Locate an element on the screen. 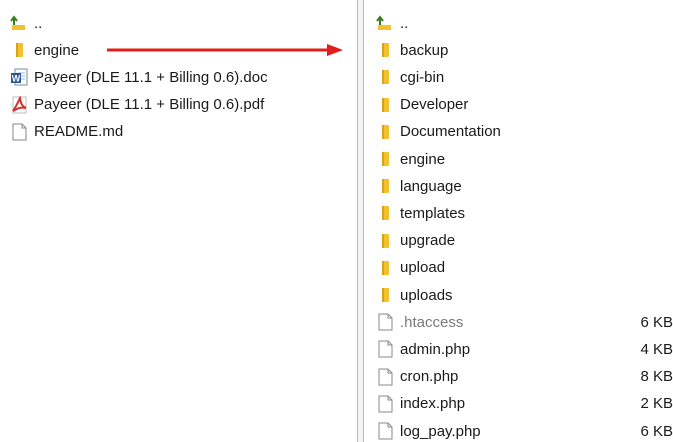 This screenshot has width=673, height=442. item-name: README.md is located at coordinates (79, 132).